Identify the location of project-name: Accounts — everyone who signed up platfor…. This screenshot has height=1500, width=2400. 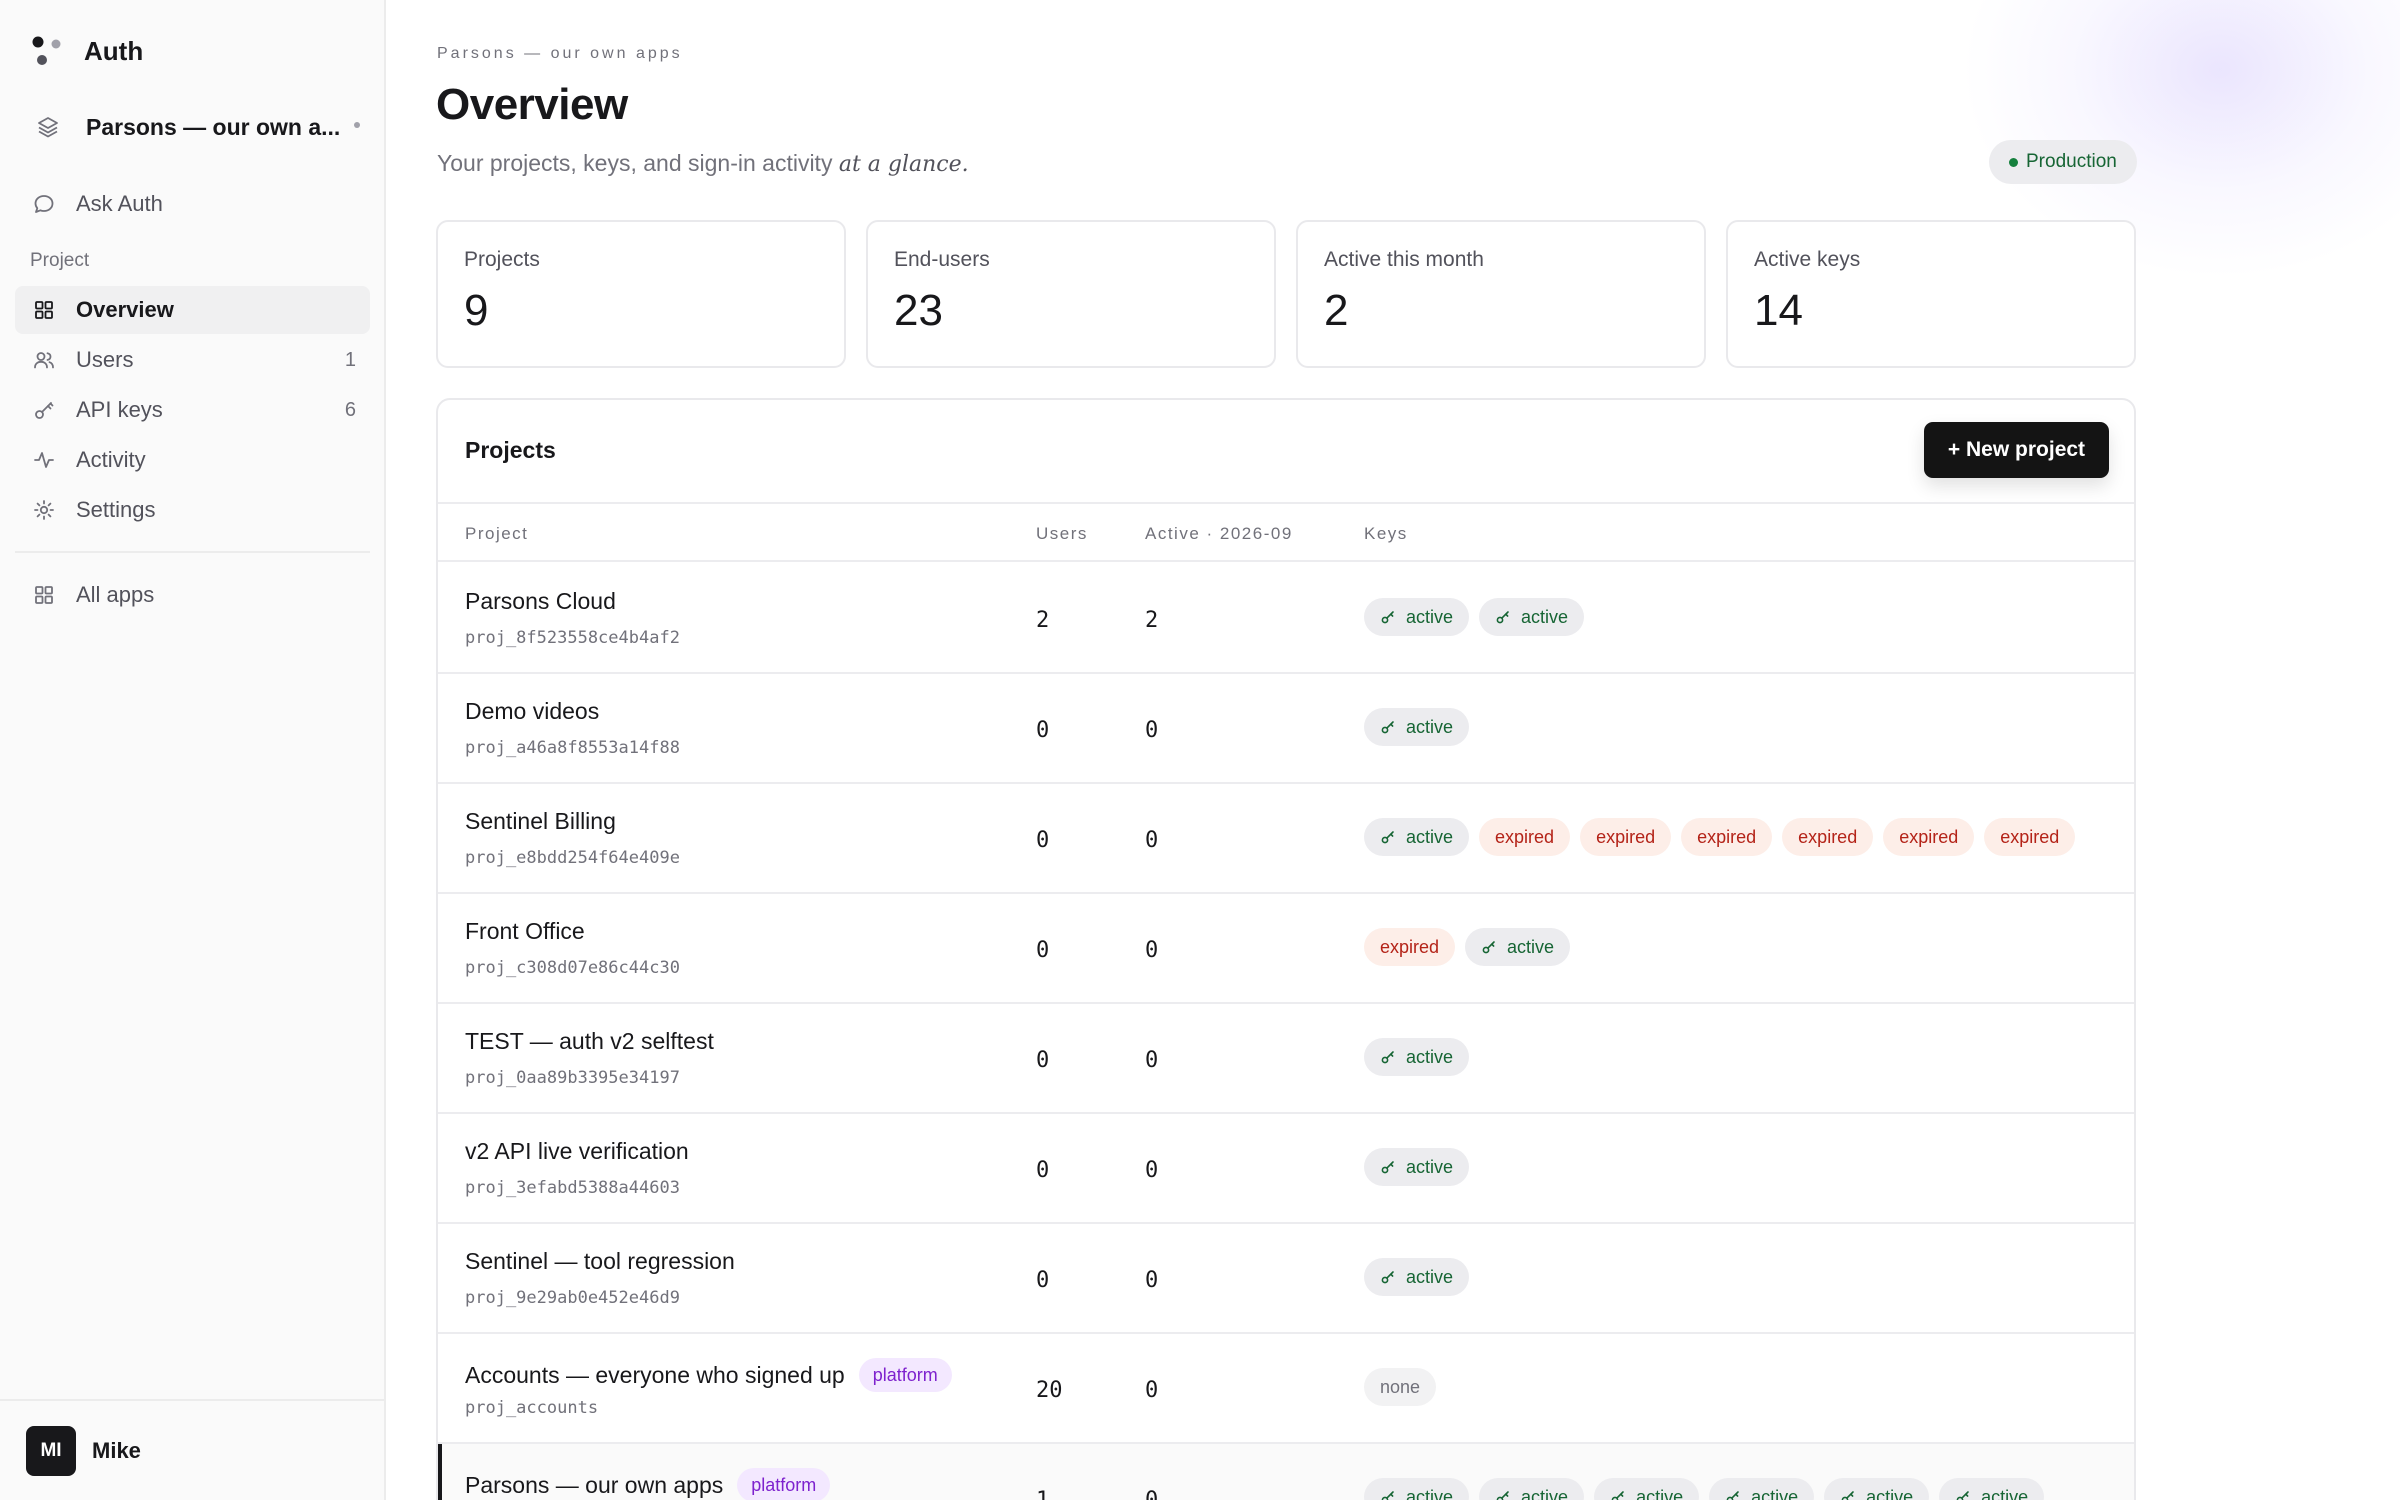
(708, 1375).